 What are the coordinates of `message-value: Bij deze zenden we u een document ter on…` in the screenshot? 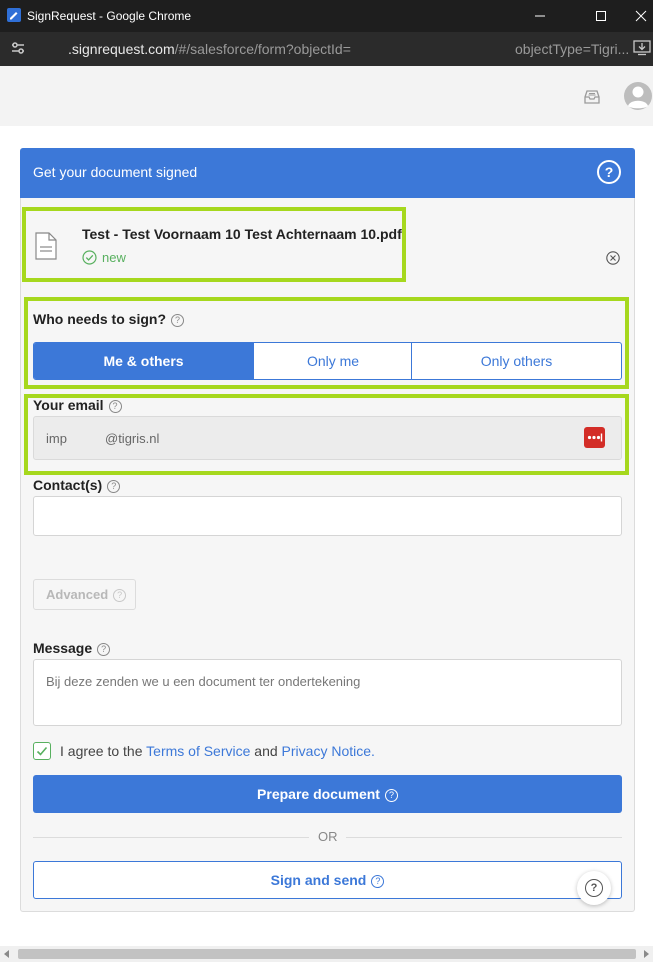 It's located at (203, 681).